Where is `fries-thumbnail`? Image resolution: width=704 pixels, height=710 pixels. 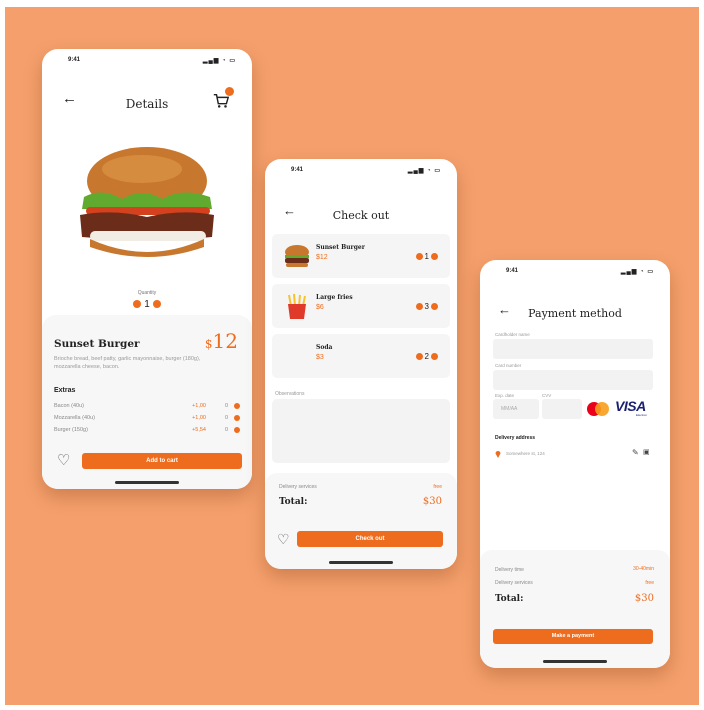 fries-thumbnail is located at coordinates (297, 306).